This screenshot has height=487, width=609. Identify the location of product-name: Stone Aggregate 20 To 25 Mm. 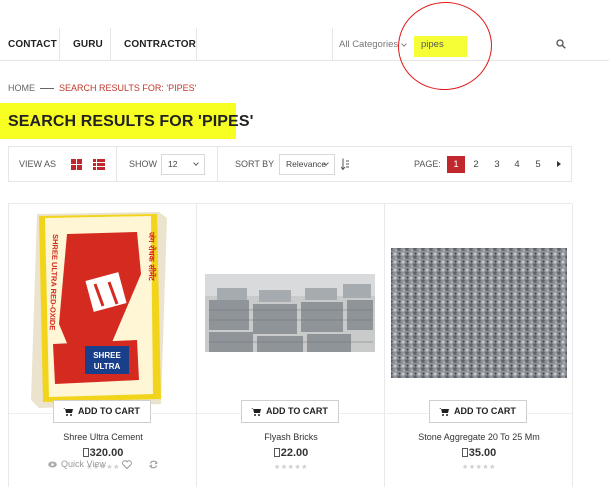
(479, 437).